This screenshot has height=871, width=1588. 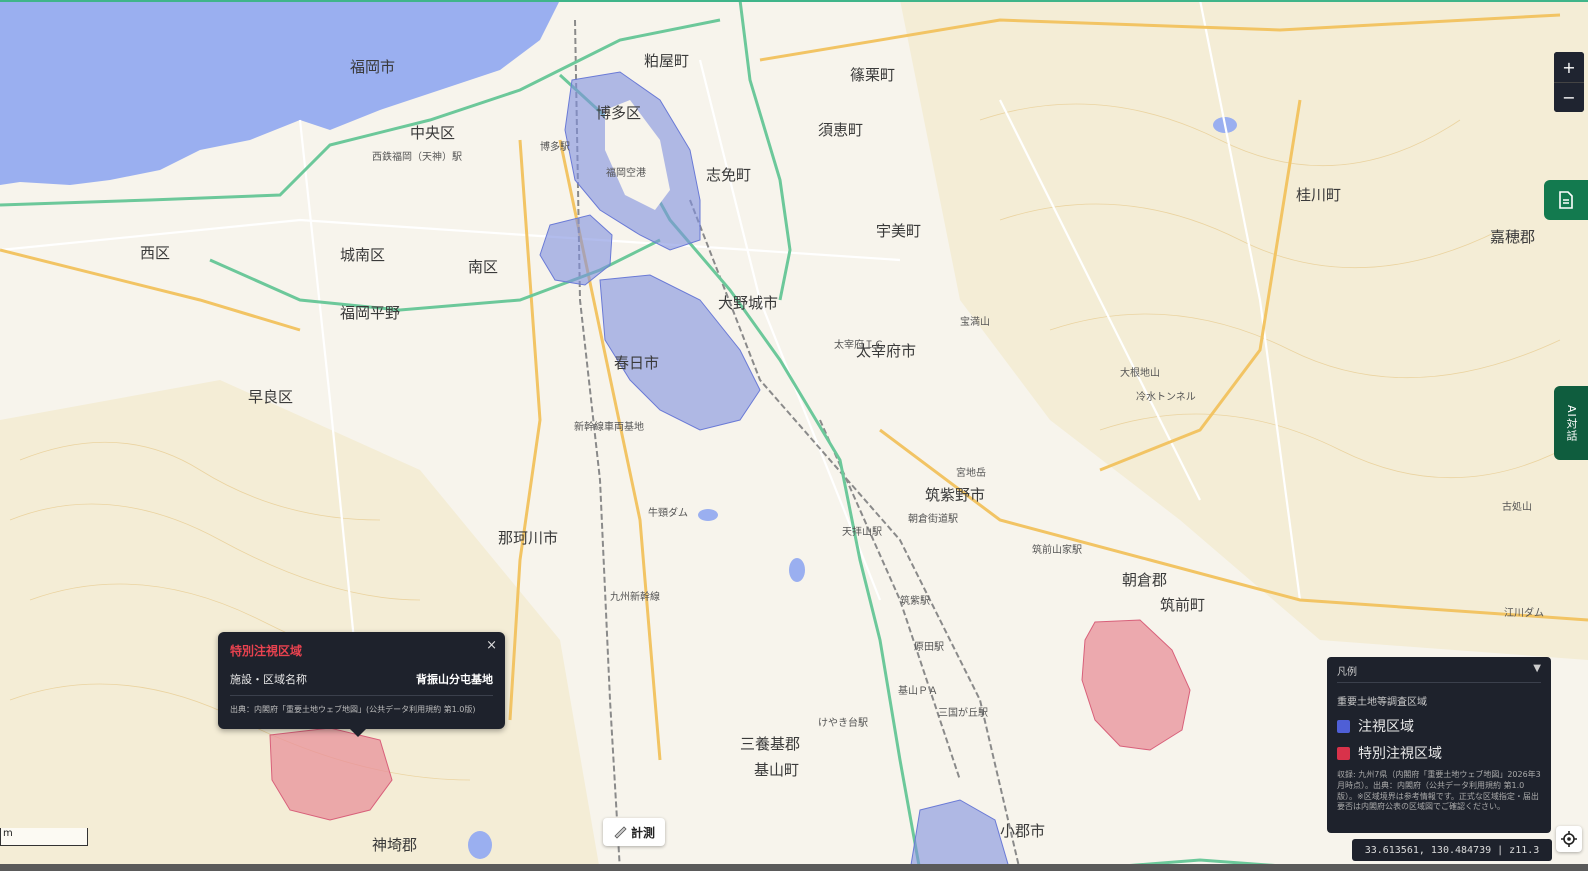 What do you see at coordinates (394, 845) in the screenshot?
I see `map-label: 神埼郡` at bounding box center [394, 845].